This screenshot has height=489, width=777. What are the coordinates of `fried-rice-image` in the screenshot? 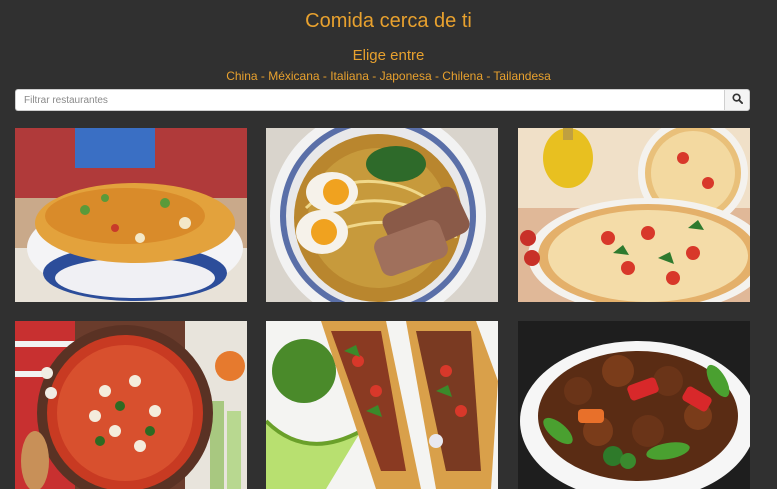 It's located at (131, 215).